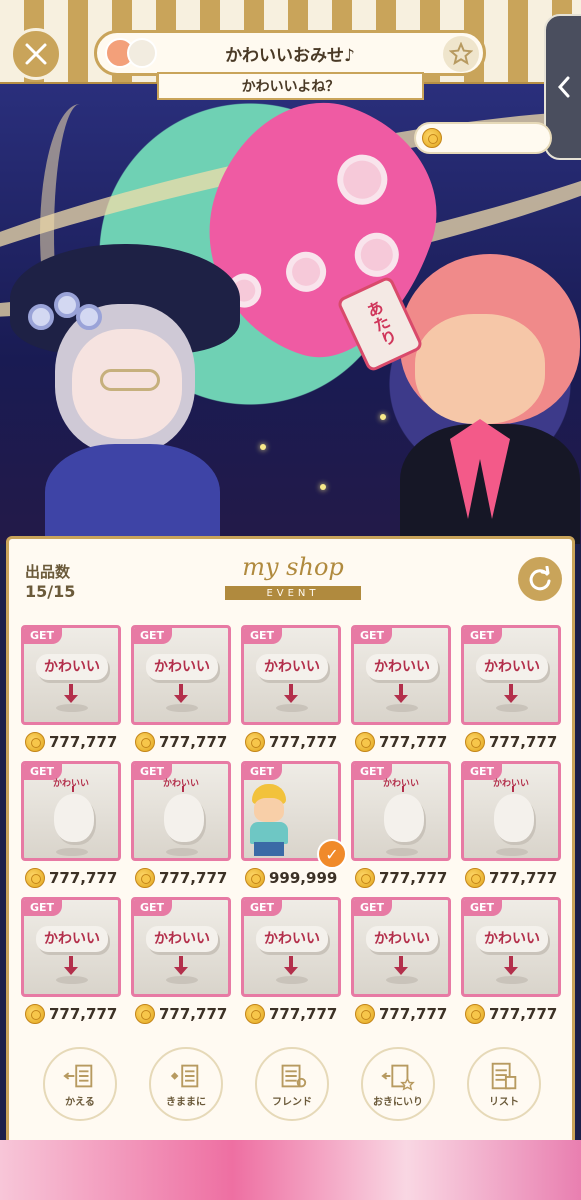 This screenshot has height=1200, width=581. Describe the element at coordinates (398, 1102) in the screenshot. I see `nav-button-label: おきにいり` at that location.